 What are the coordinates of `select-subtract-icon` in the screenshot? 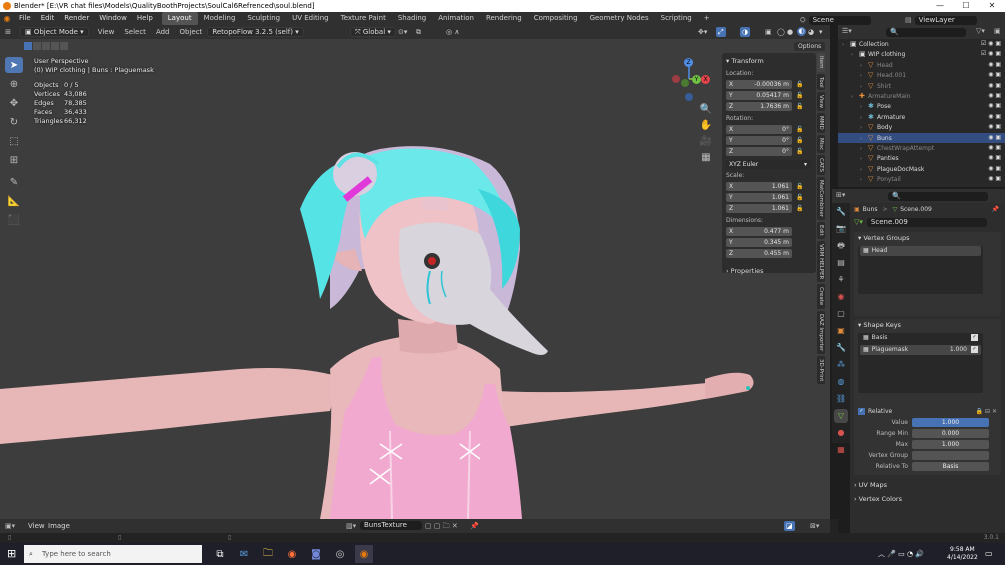 It's located at (46, 46).